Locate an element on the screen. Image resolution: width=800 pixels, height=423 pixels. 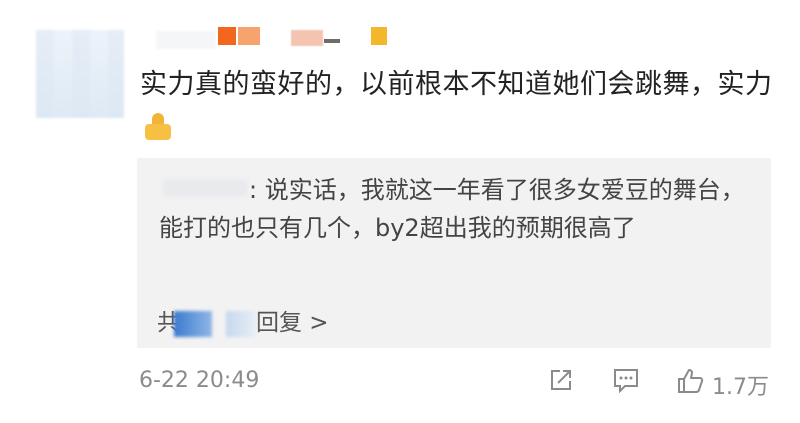
badge-orange is located at coordinates (227, 36).